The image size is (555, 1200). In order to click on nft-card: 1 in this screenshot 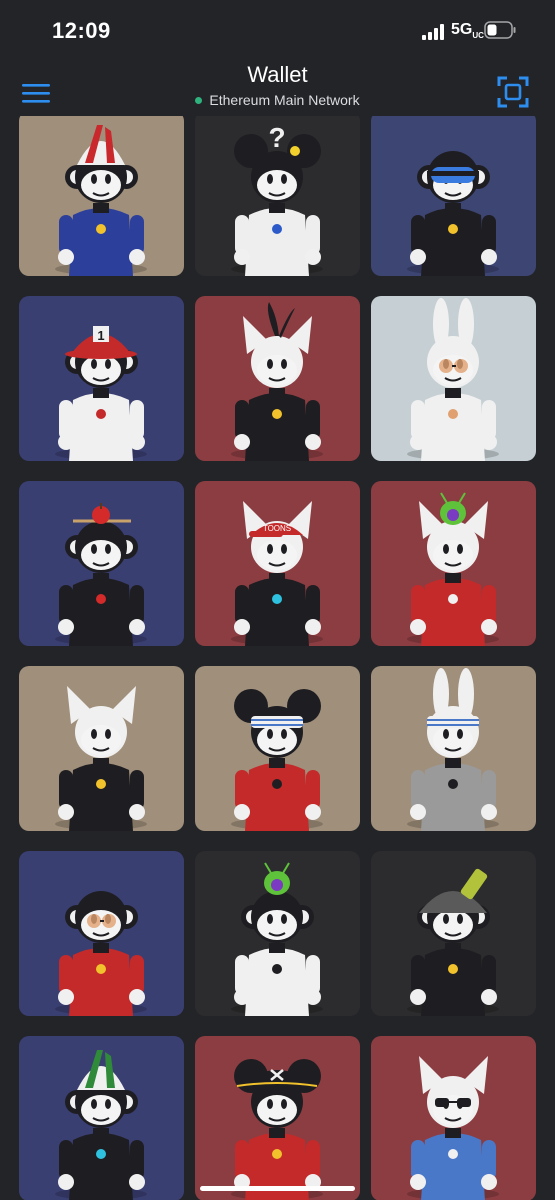, I will do `click(101, 378)`.